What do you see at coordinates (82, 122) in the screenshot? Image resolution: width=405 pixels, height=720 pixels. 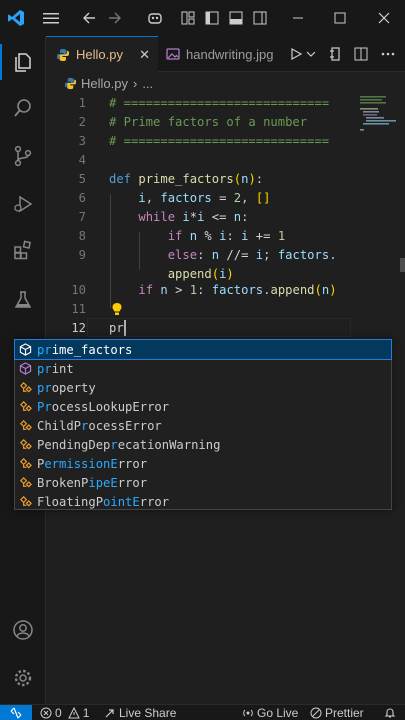 I see `line-number: 2` at bounding box center [82, 122].